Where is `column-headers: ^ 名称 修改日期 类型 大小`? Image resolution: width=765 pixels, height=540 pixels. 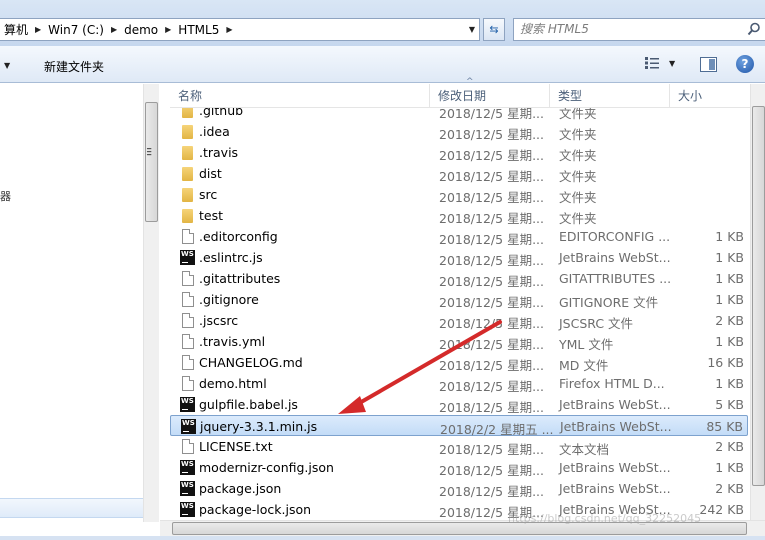
column-headers: ^ 名称 修改日期 类型 大小 is located at coordinates (460, 92).